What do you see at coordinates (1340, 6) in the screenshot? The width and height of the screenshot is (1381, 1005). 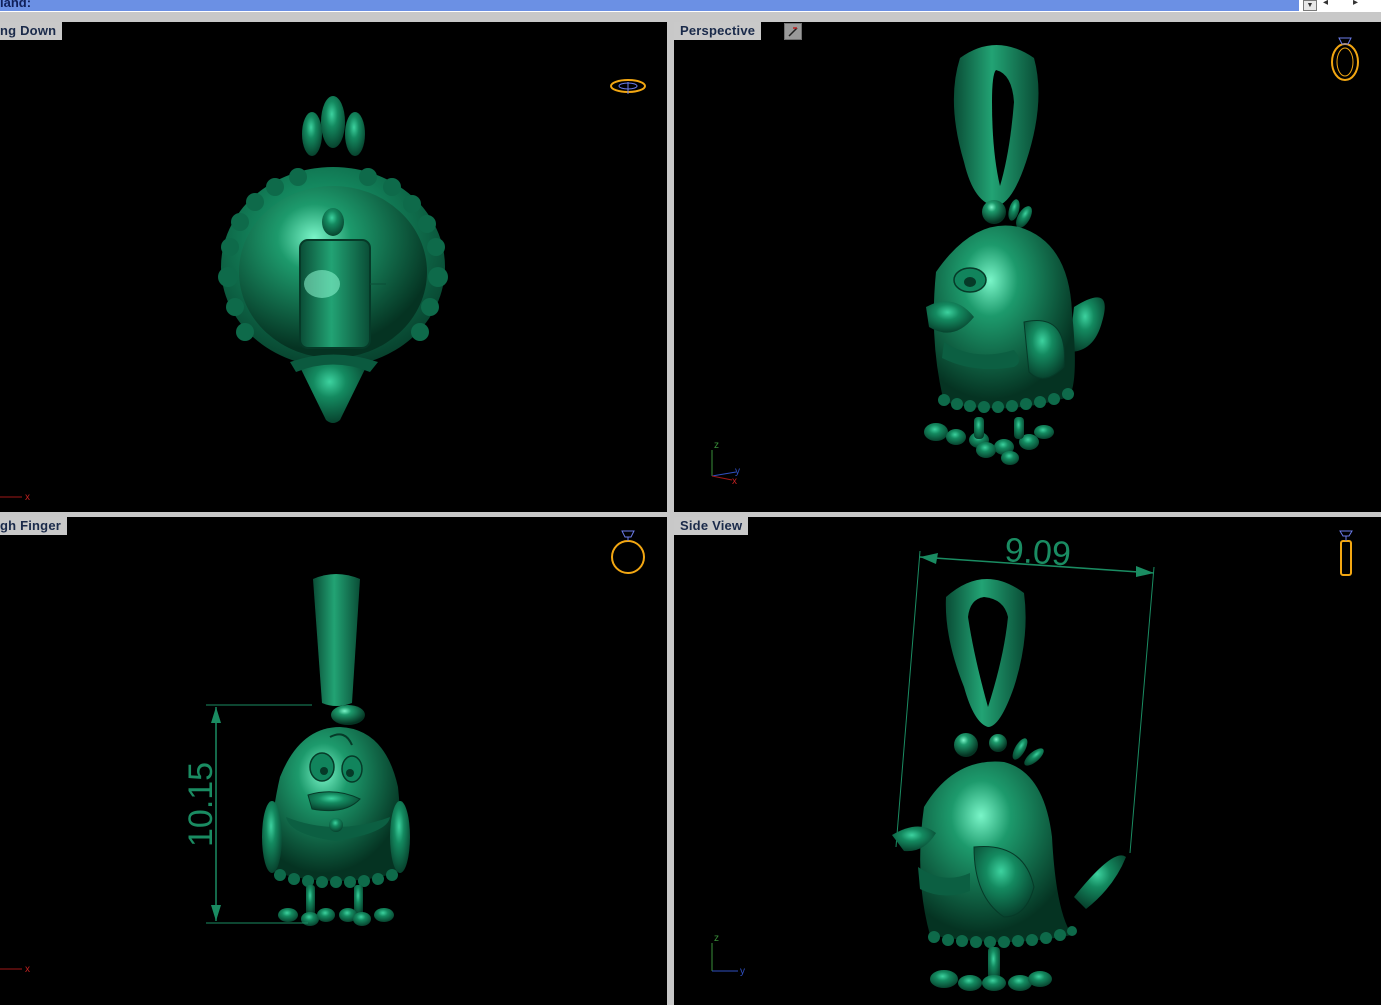 I see `command-history-controls: ▼ ◂ ▸` at bounding box center [1340, 6].